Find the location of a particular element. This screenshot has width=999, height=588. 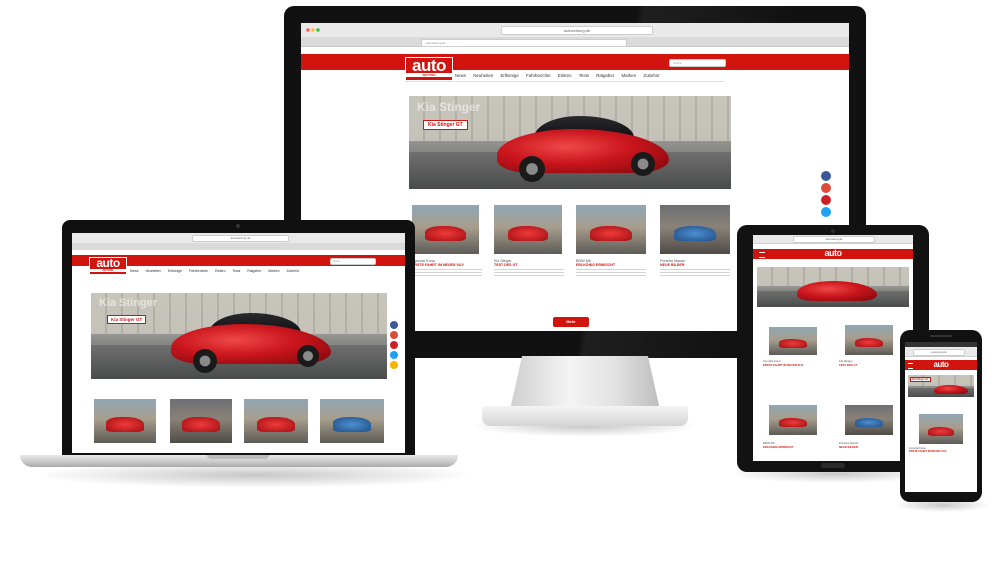

browser-traffic-lights is located at coordinates (313, 30).